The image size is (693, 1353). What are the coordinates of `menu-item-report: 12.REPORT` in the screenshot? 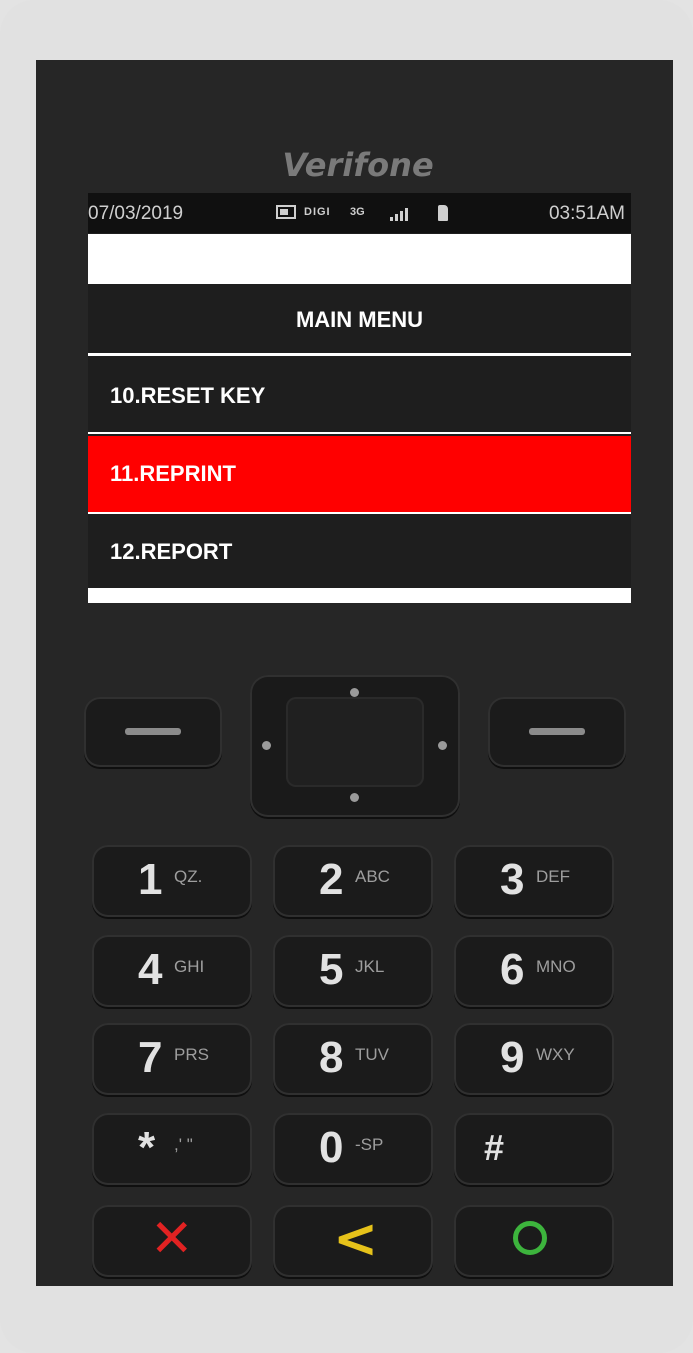 It's located at (359, 552).